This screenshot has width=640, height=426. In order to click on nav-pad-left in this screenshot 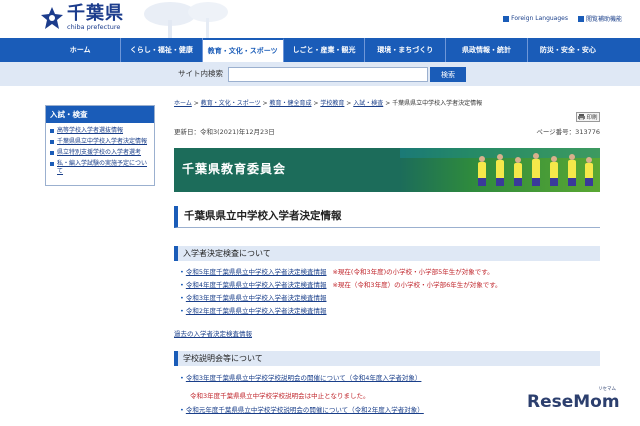, I will do `click(20, 50)`.